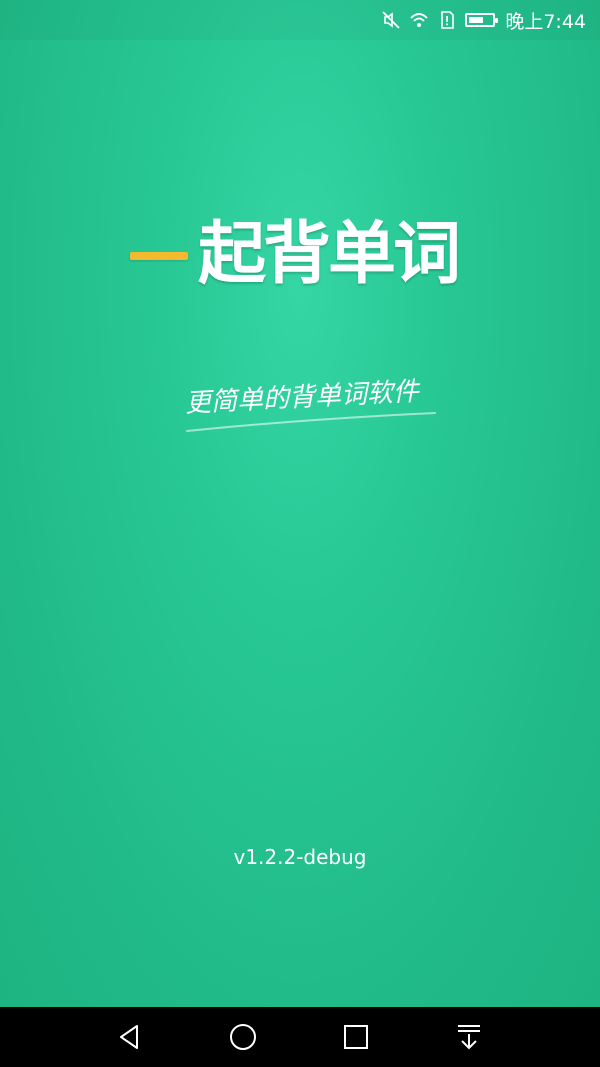 The image size is (600, 1067). Describe the element at coordinates (419, 20) in the screenshot. I see `wifi-icon` at that location.